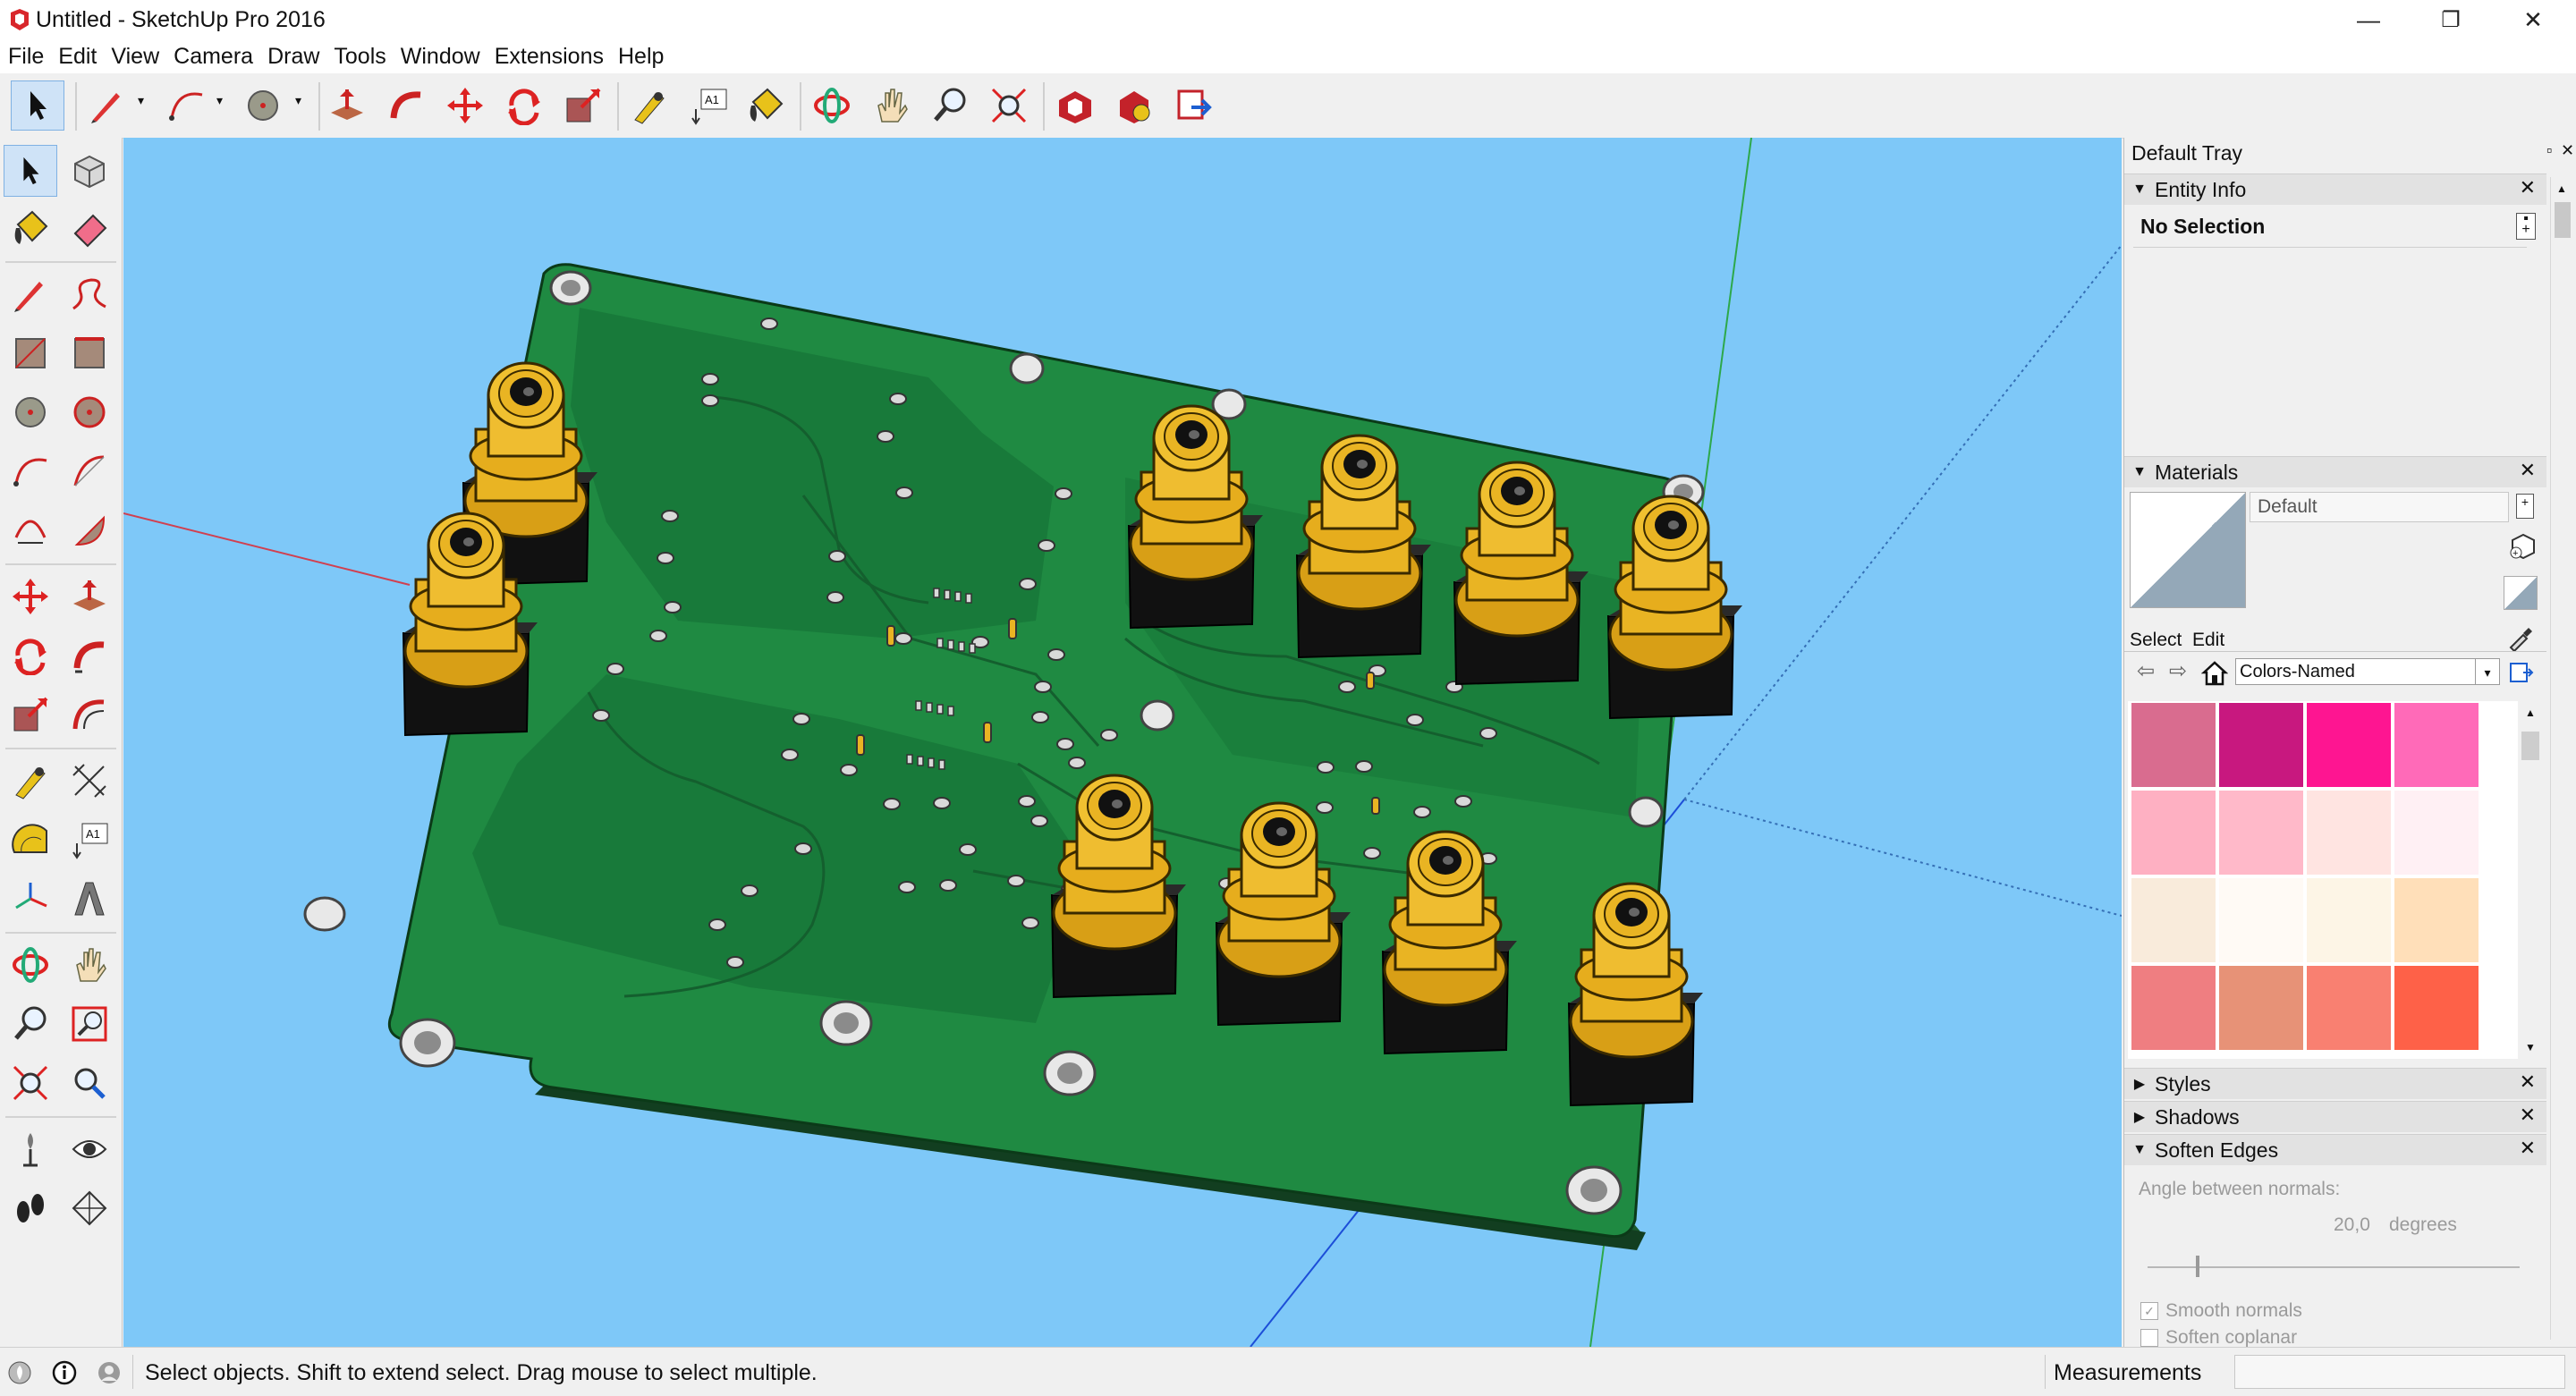  What do you see at coordinates (2335, 1116) in the screenshot?
I see `shadows-header: ▶ Shadows ✕` at bounding box center [2335, 1116].